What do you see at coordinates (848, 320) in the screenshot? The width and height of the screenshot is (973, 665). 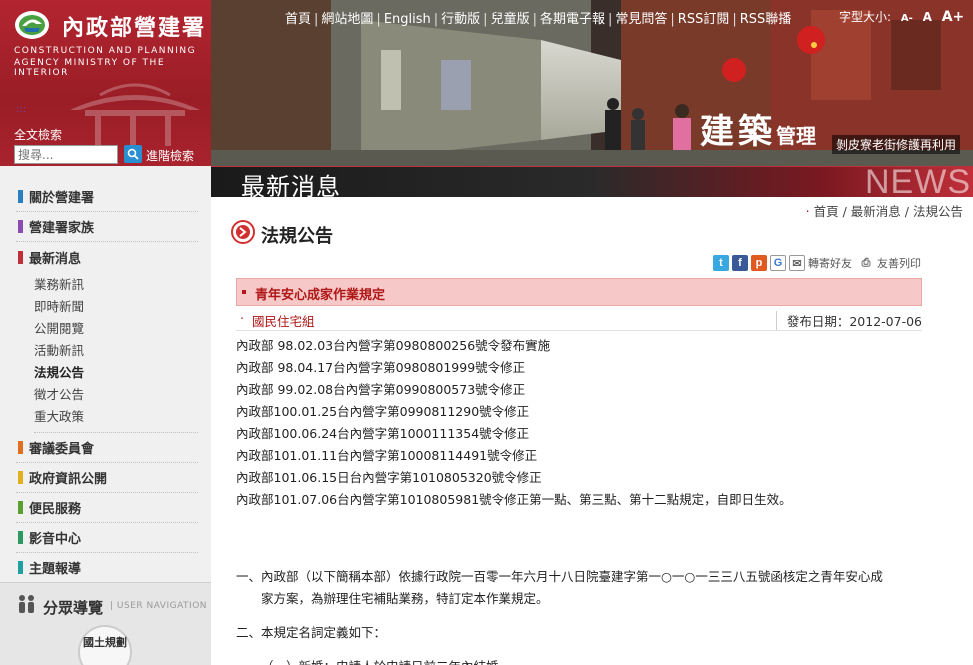 I see `publish-date: 發布日期：2012-07-06` at bounding box center [848, 320].